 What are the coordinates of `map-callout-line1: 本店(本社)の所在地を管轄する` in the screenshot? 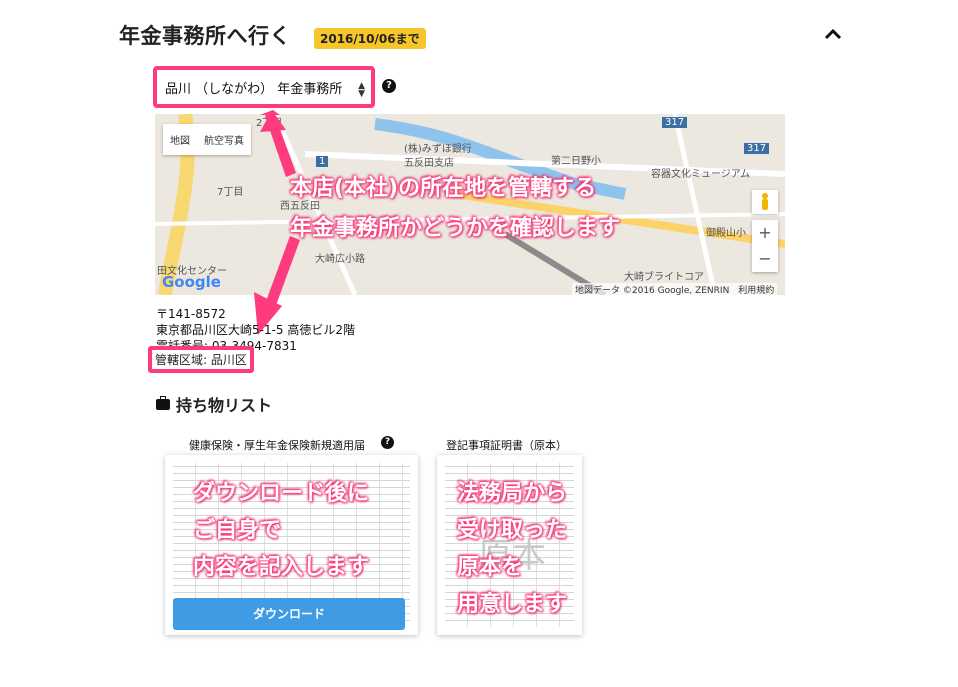 It's located at (443, 188).